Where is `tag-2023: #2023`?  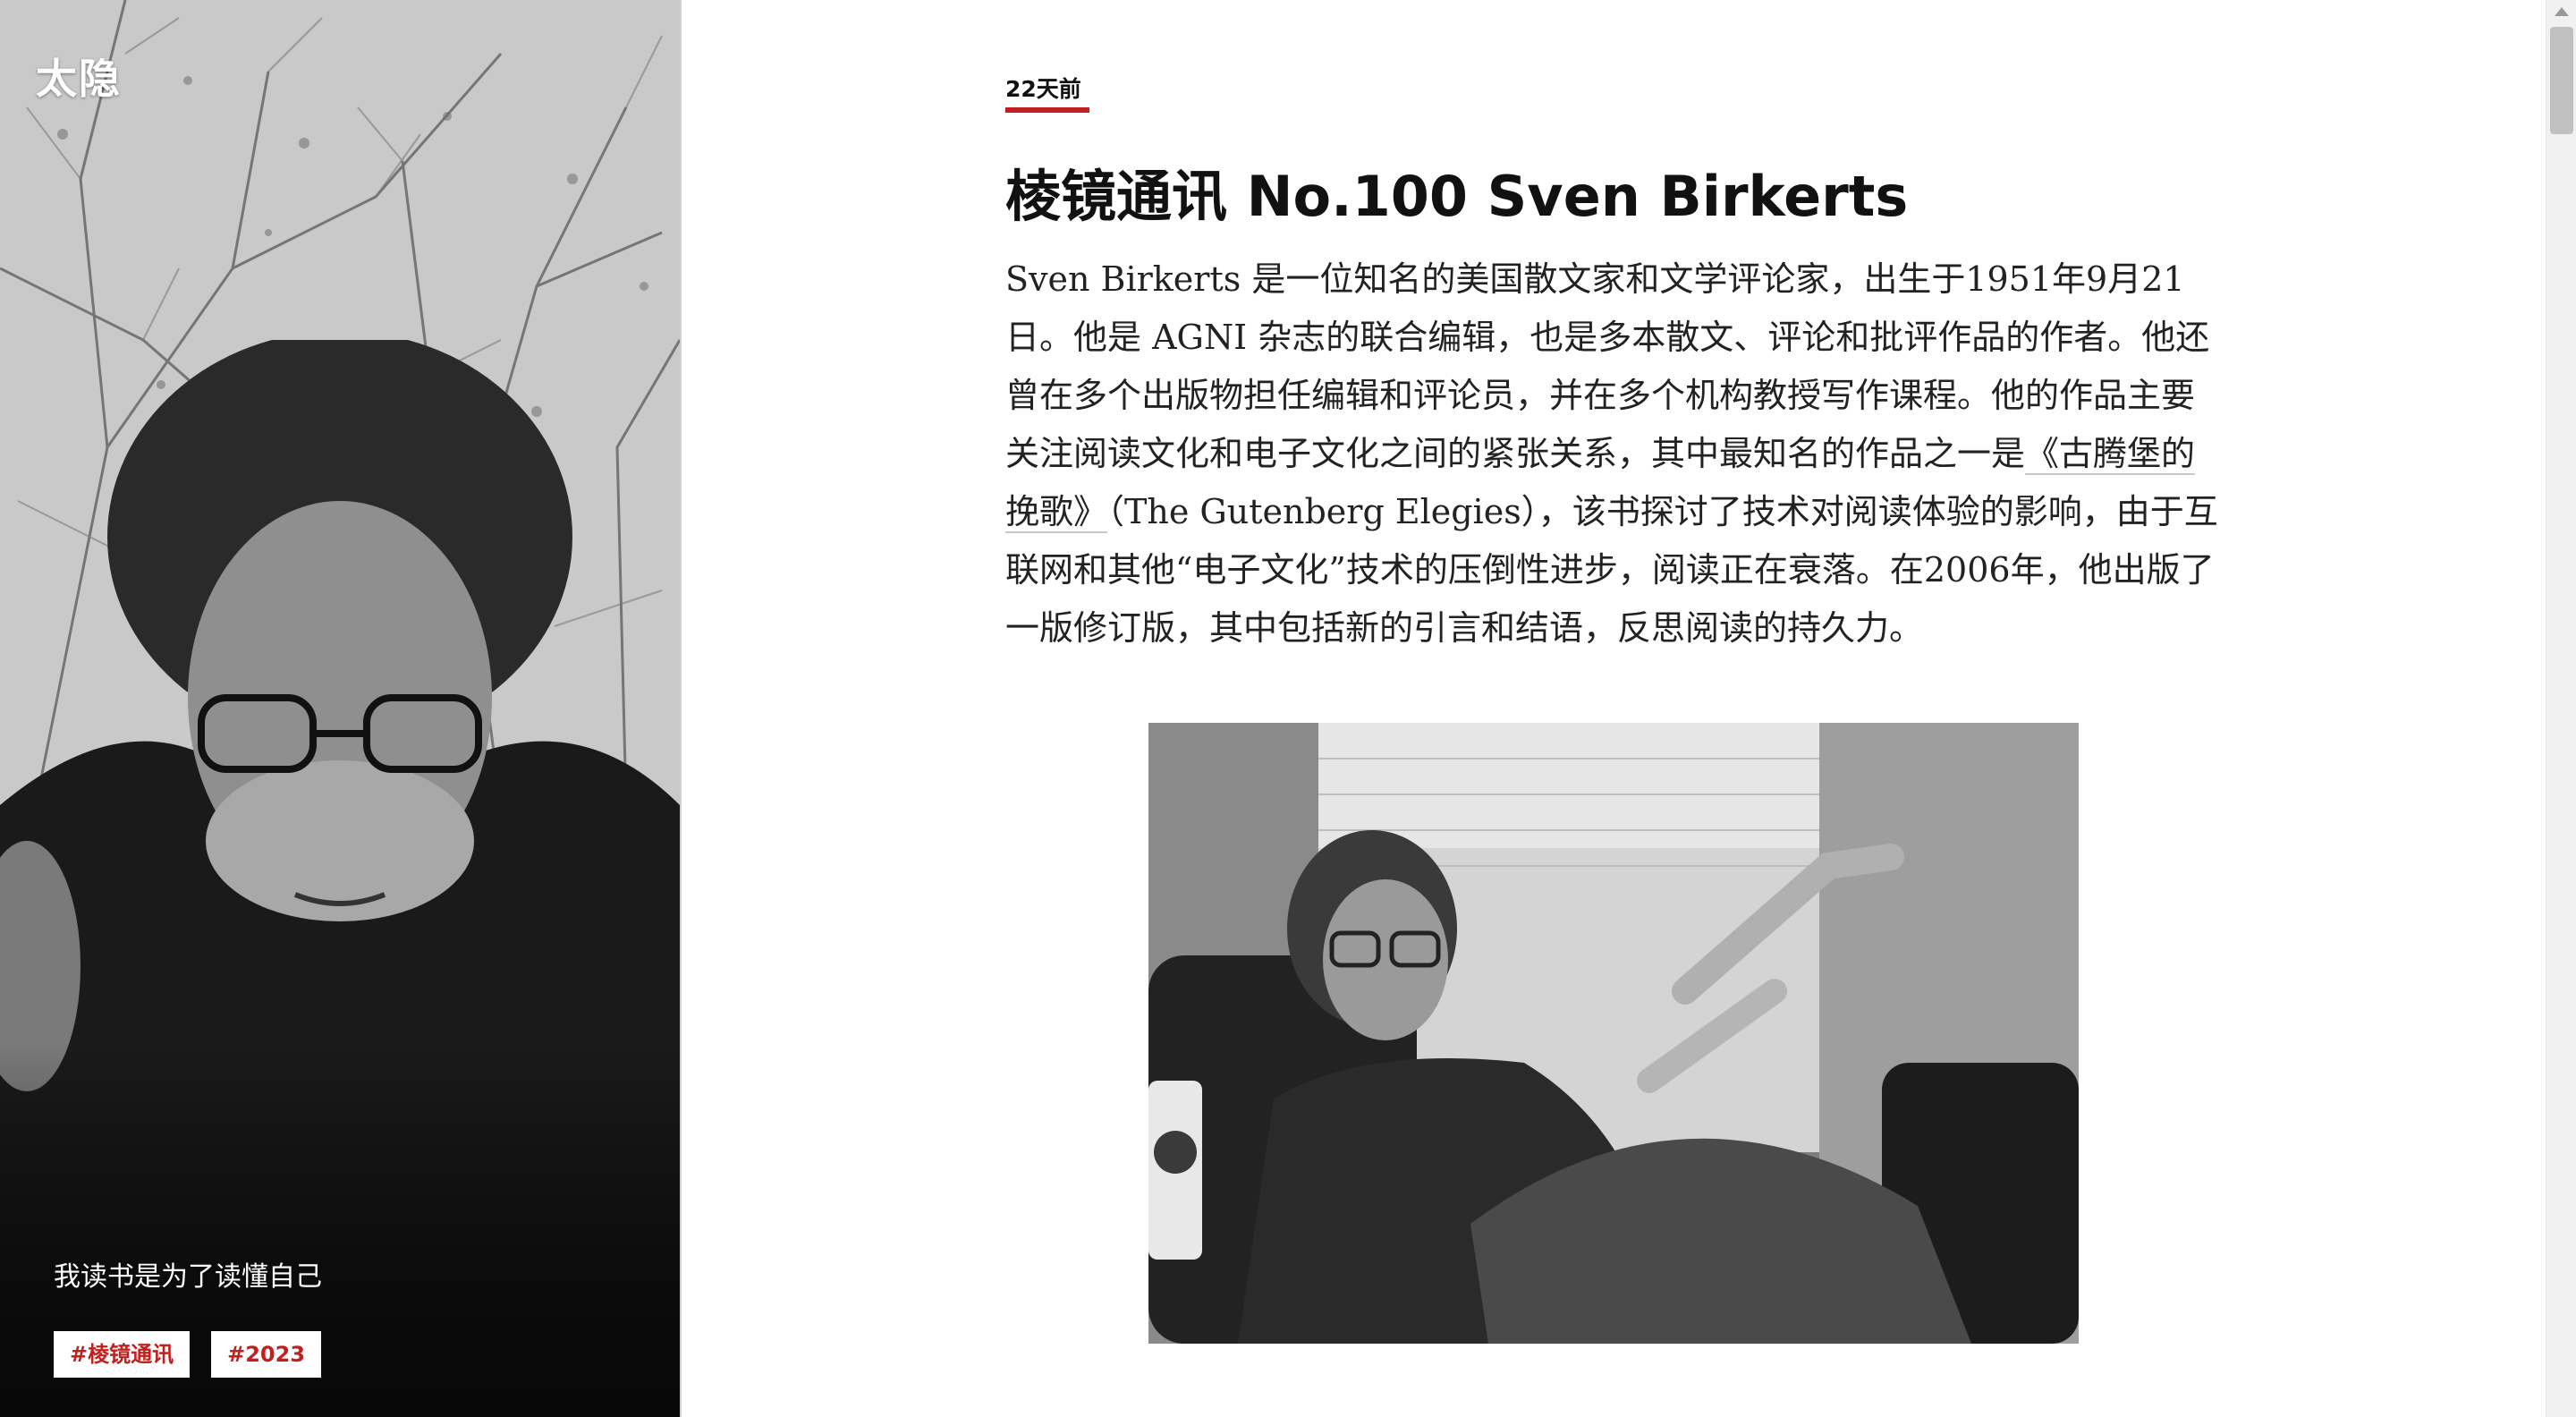 tag-2023: #2023 is located at coordinates (266, 1354).